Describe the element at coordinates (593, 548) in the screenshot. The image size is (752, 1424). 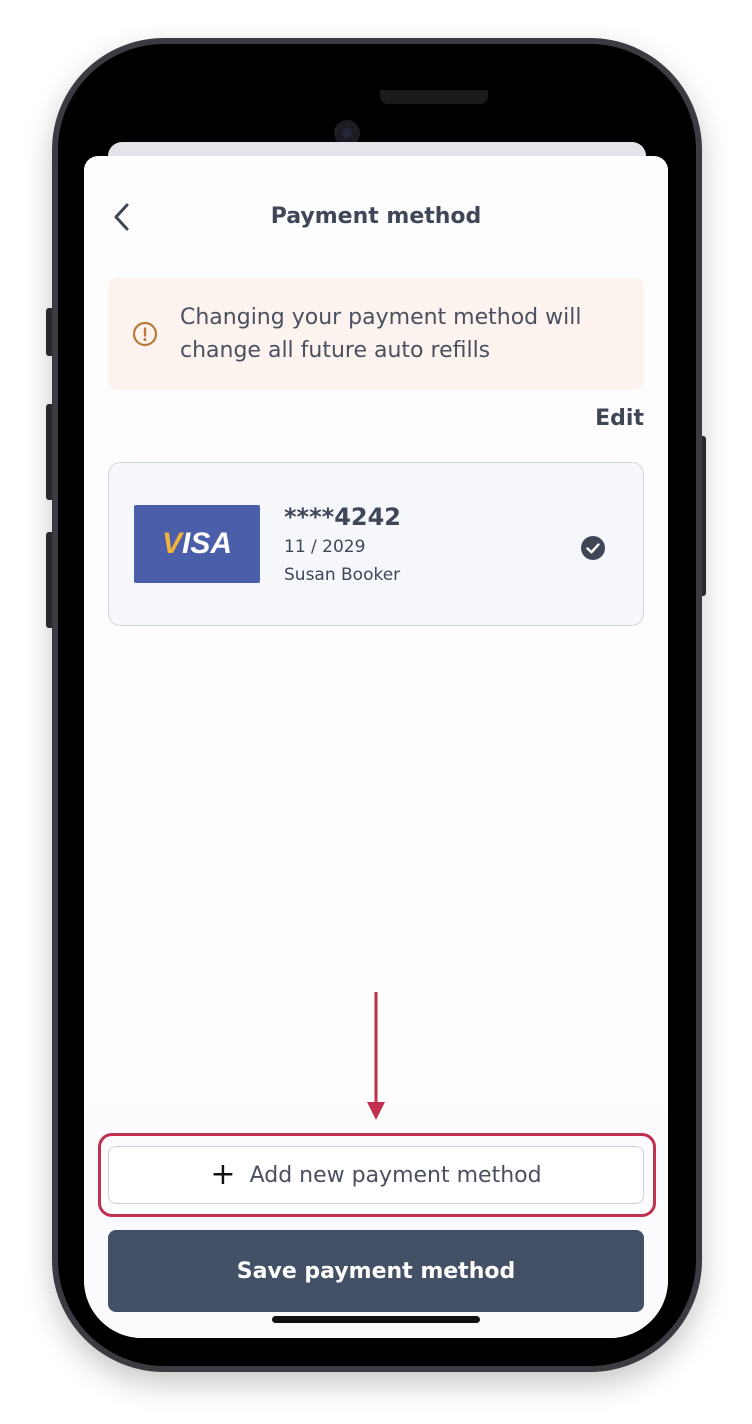
I see `check-circle-icon` at that location.